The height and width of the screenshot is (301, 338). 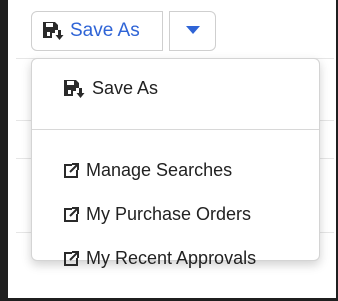 I want to click on save-as-label: Save As, so click(x=105, y=30).